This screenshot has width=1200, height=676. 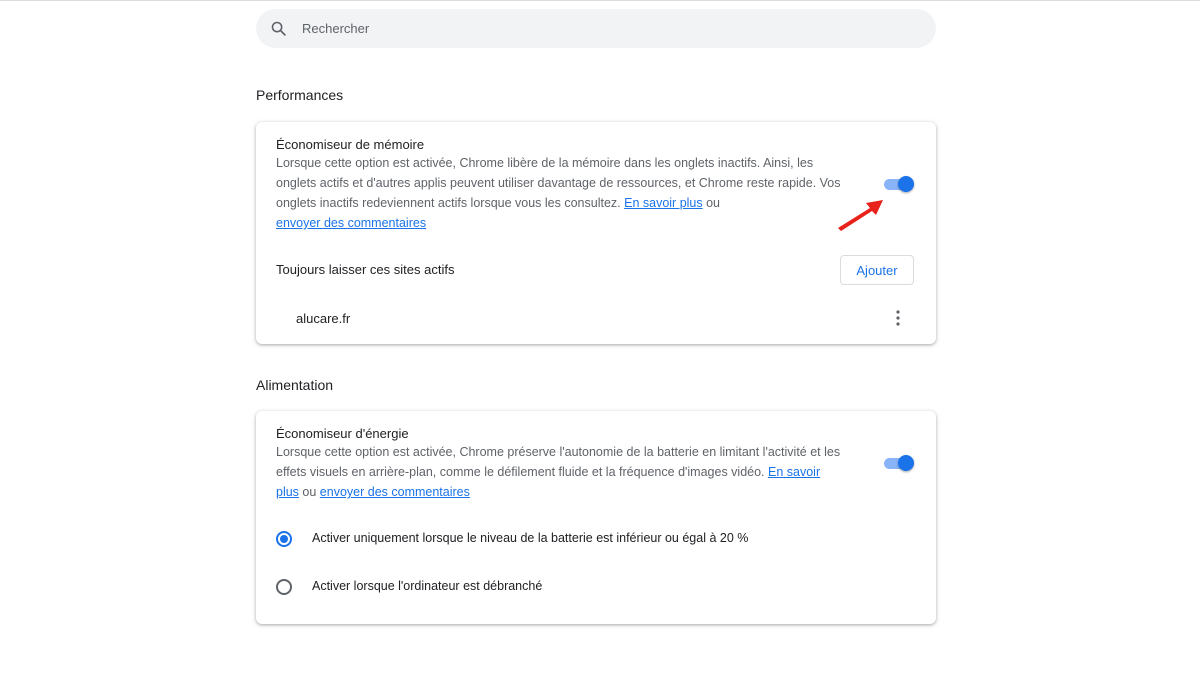 I want to click on radio-button-checked, so click(x=284, y=539).